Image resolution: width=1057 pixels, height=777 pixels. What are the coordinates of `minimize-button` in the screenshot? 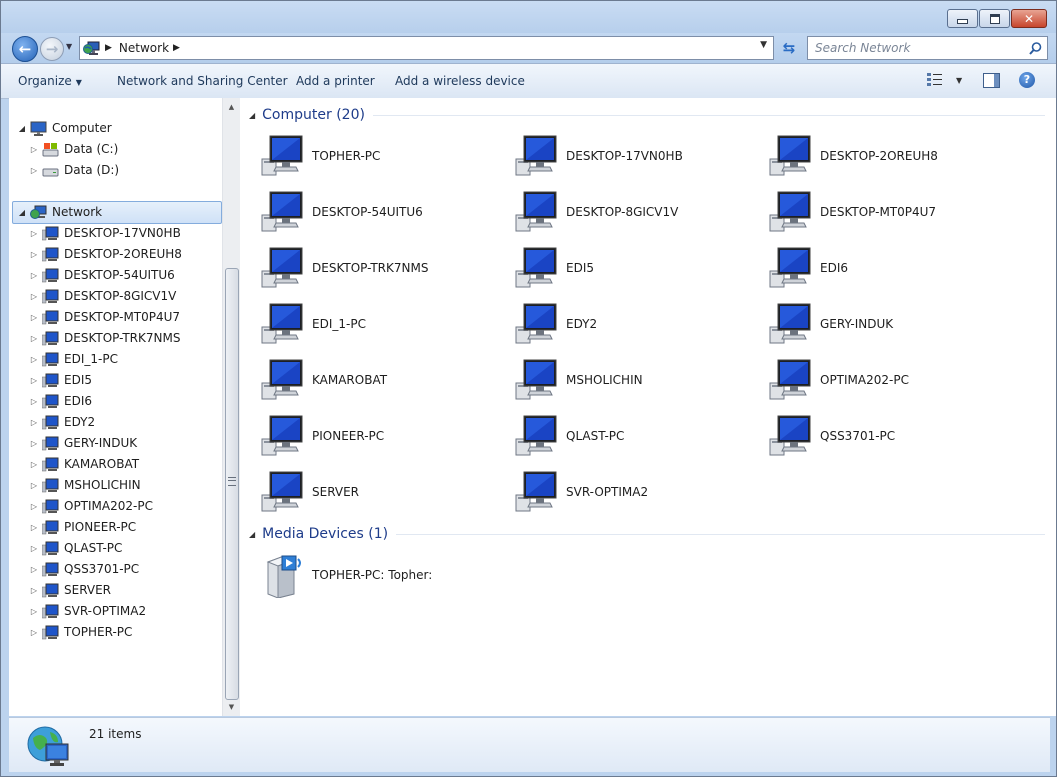 It's located at (962, 18).